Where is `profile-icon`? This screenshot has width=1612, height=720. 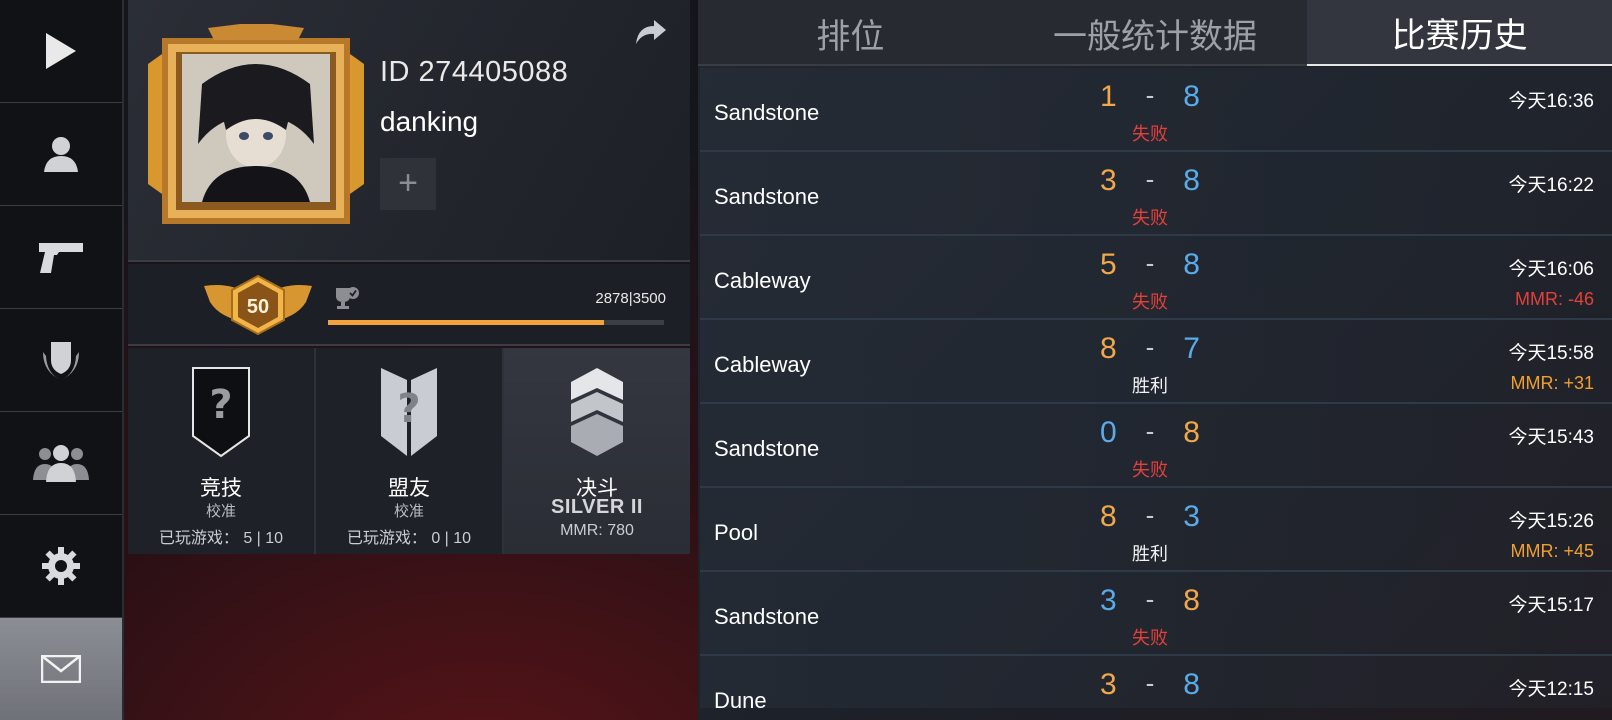
profile-icon is located at coordinates (61, 154).